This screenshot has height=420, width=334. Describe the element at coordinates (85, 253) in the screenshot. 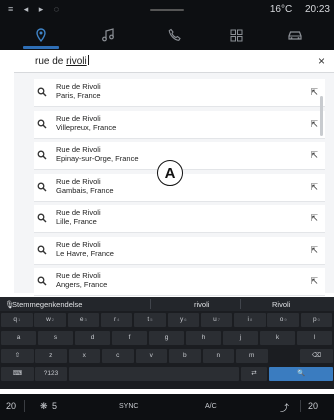

I see `result-place: Le Havre, France` at that location.